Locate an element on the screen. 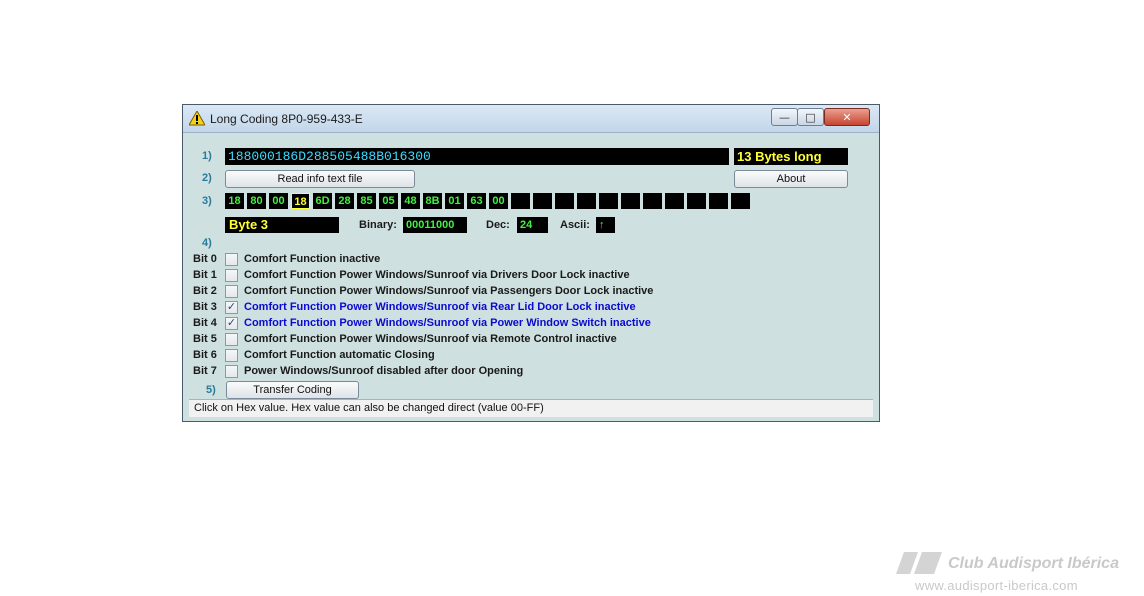 This screenshot has width=1144, height=596. step-3-label: 3) is located at coordinates (207, 201).